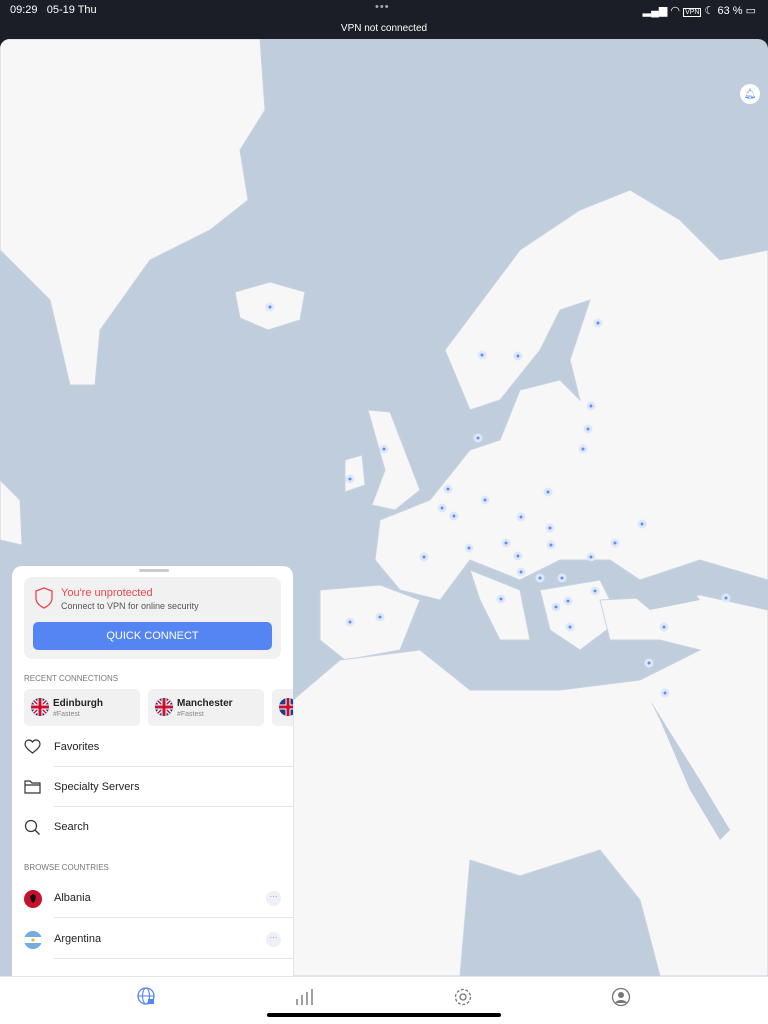  Describe the element at coordinates (33, 899) in the screenshot. I see `albania-flag-icon` at that location.